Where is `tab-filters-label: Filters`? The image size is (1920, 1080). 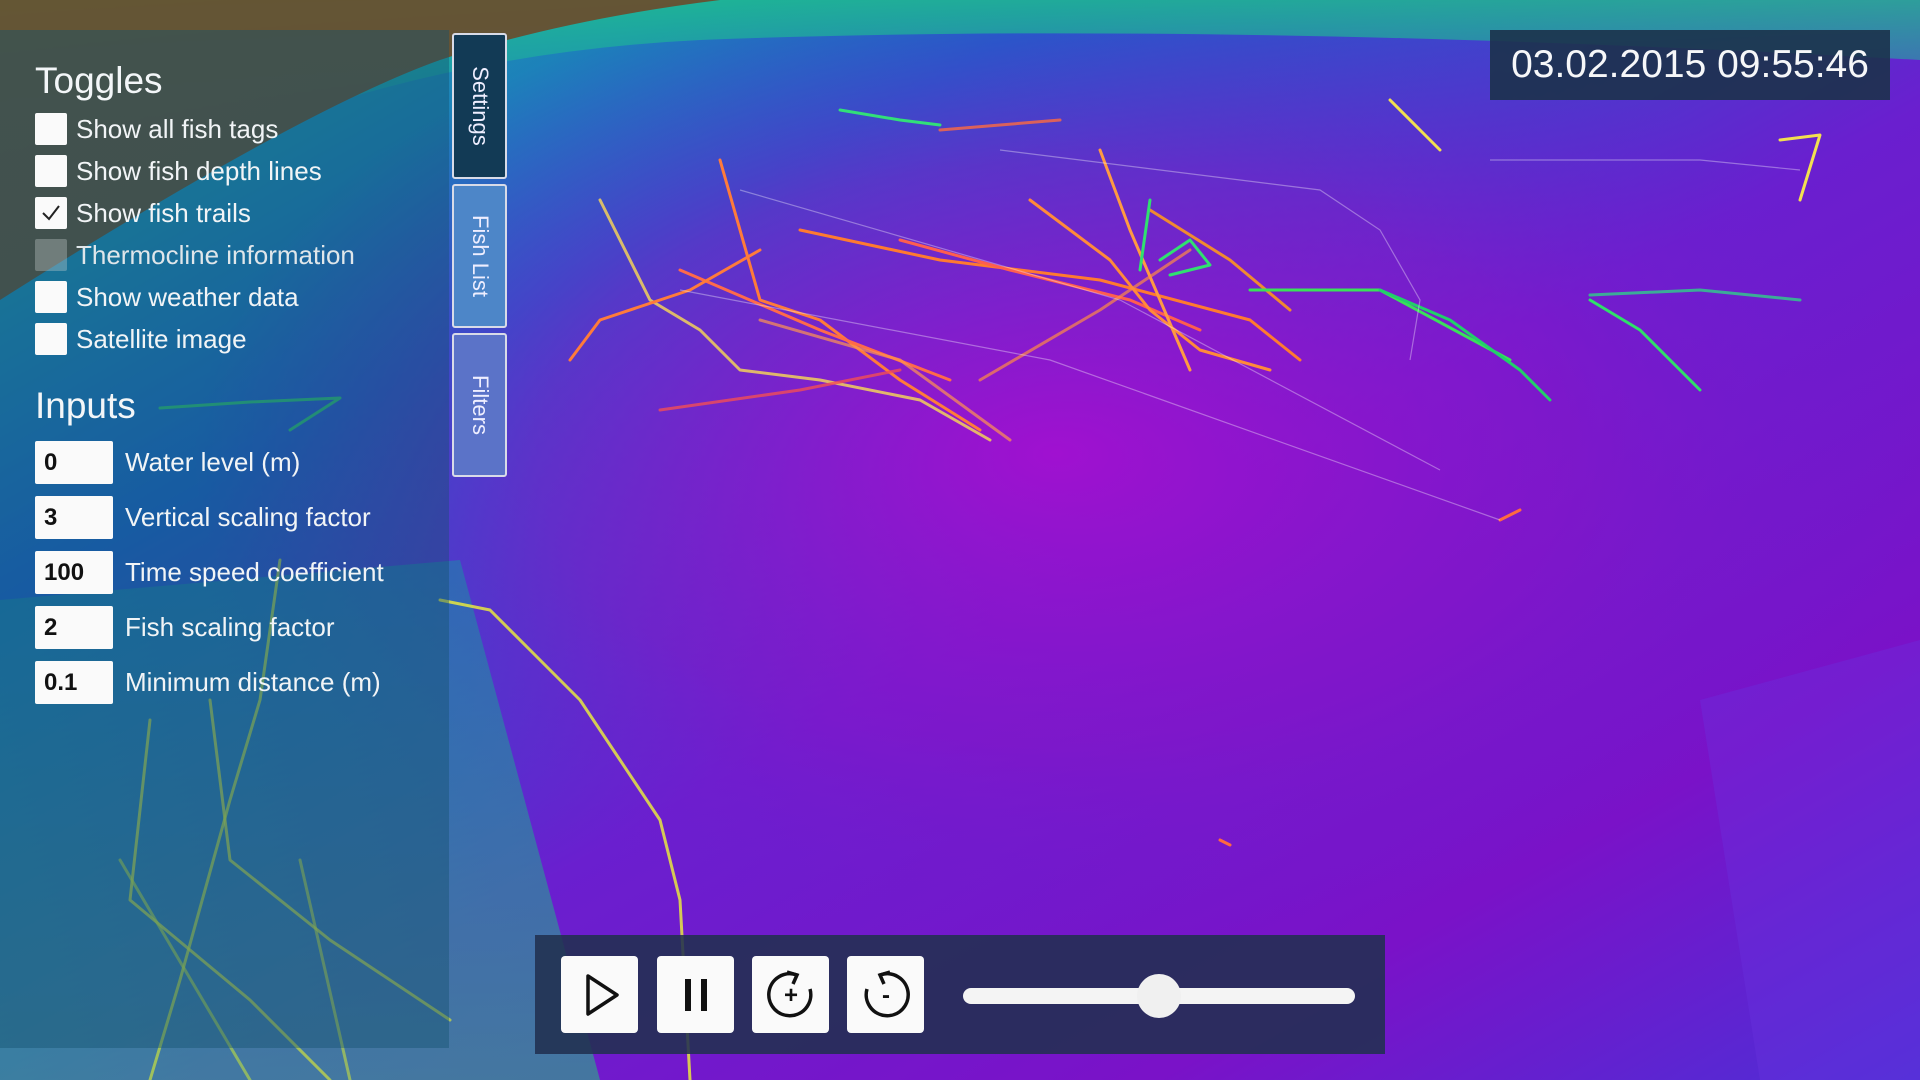 tab-filters-label: Filters is located at coordinates (480, 405).